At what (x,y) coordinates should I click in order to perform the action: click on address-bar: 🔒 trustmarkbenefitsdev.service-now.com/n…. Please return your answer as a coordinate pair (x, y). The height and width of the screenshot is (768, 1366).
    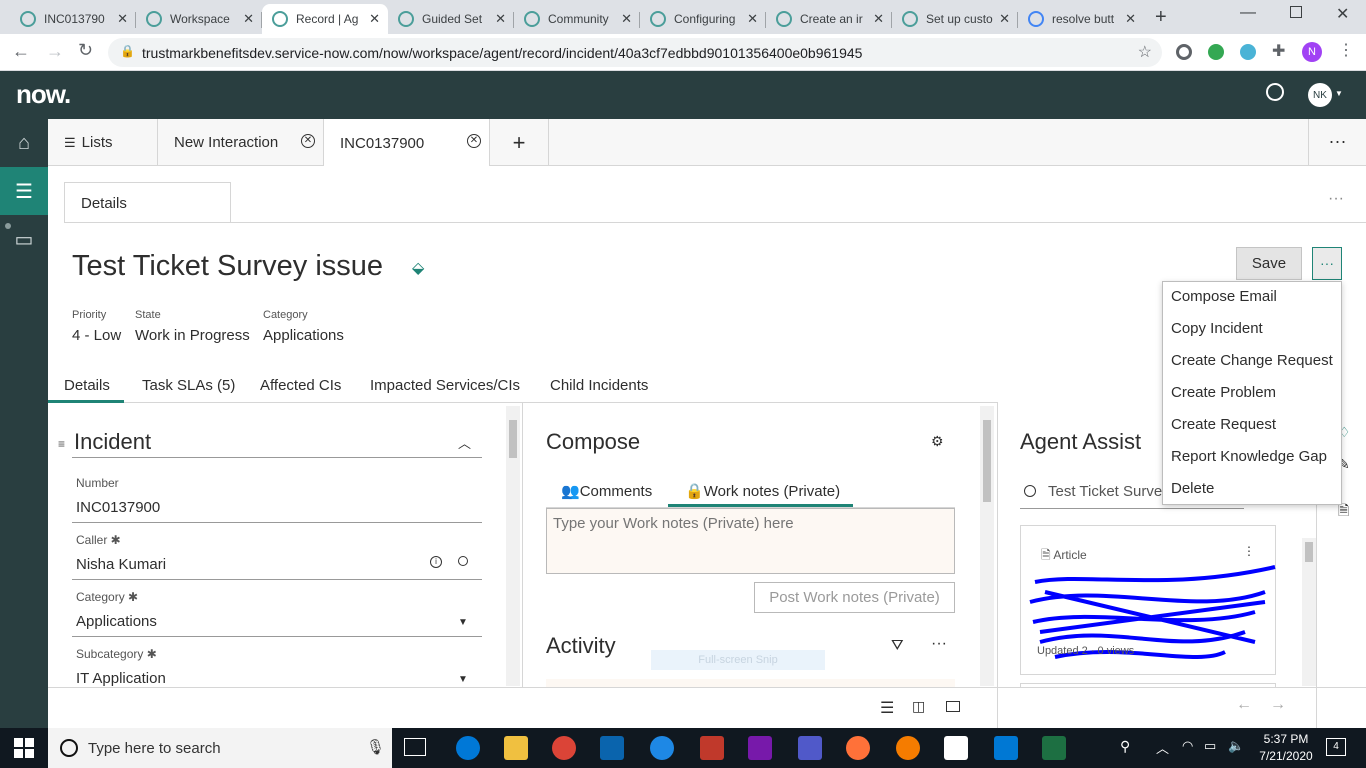
    Looking at the image, I should click on (635, 52).